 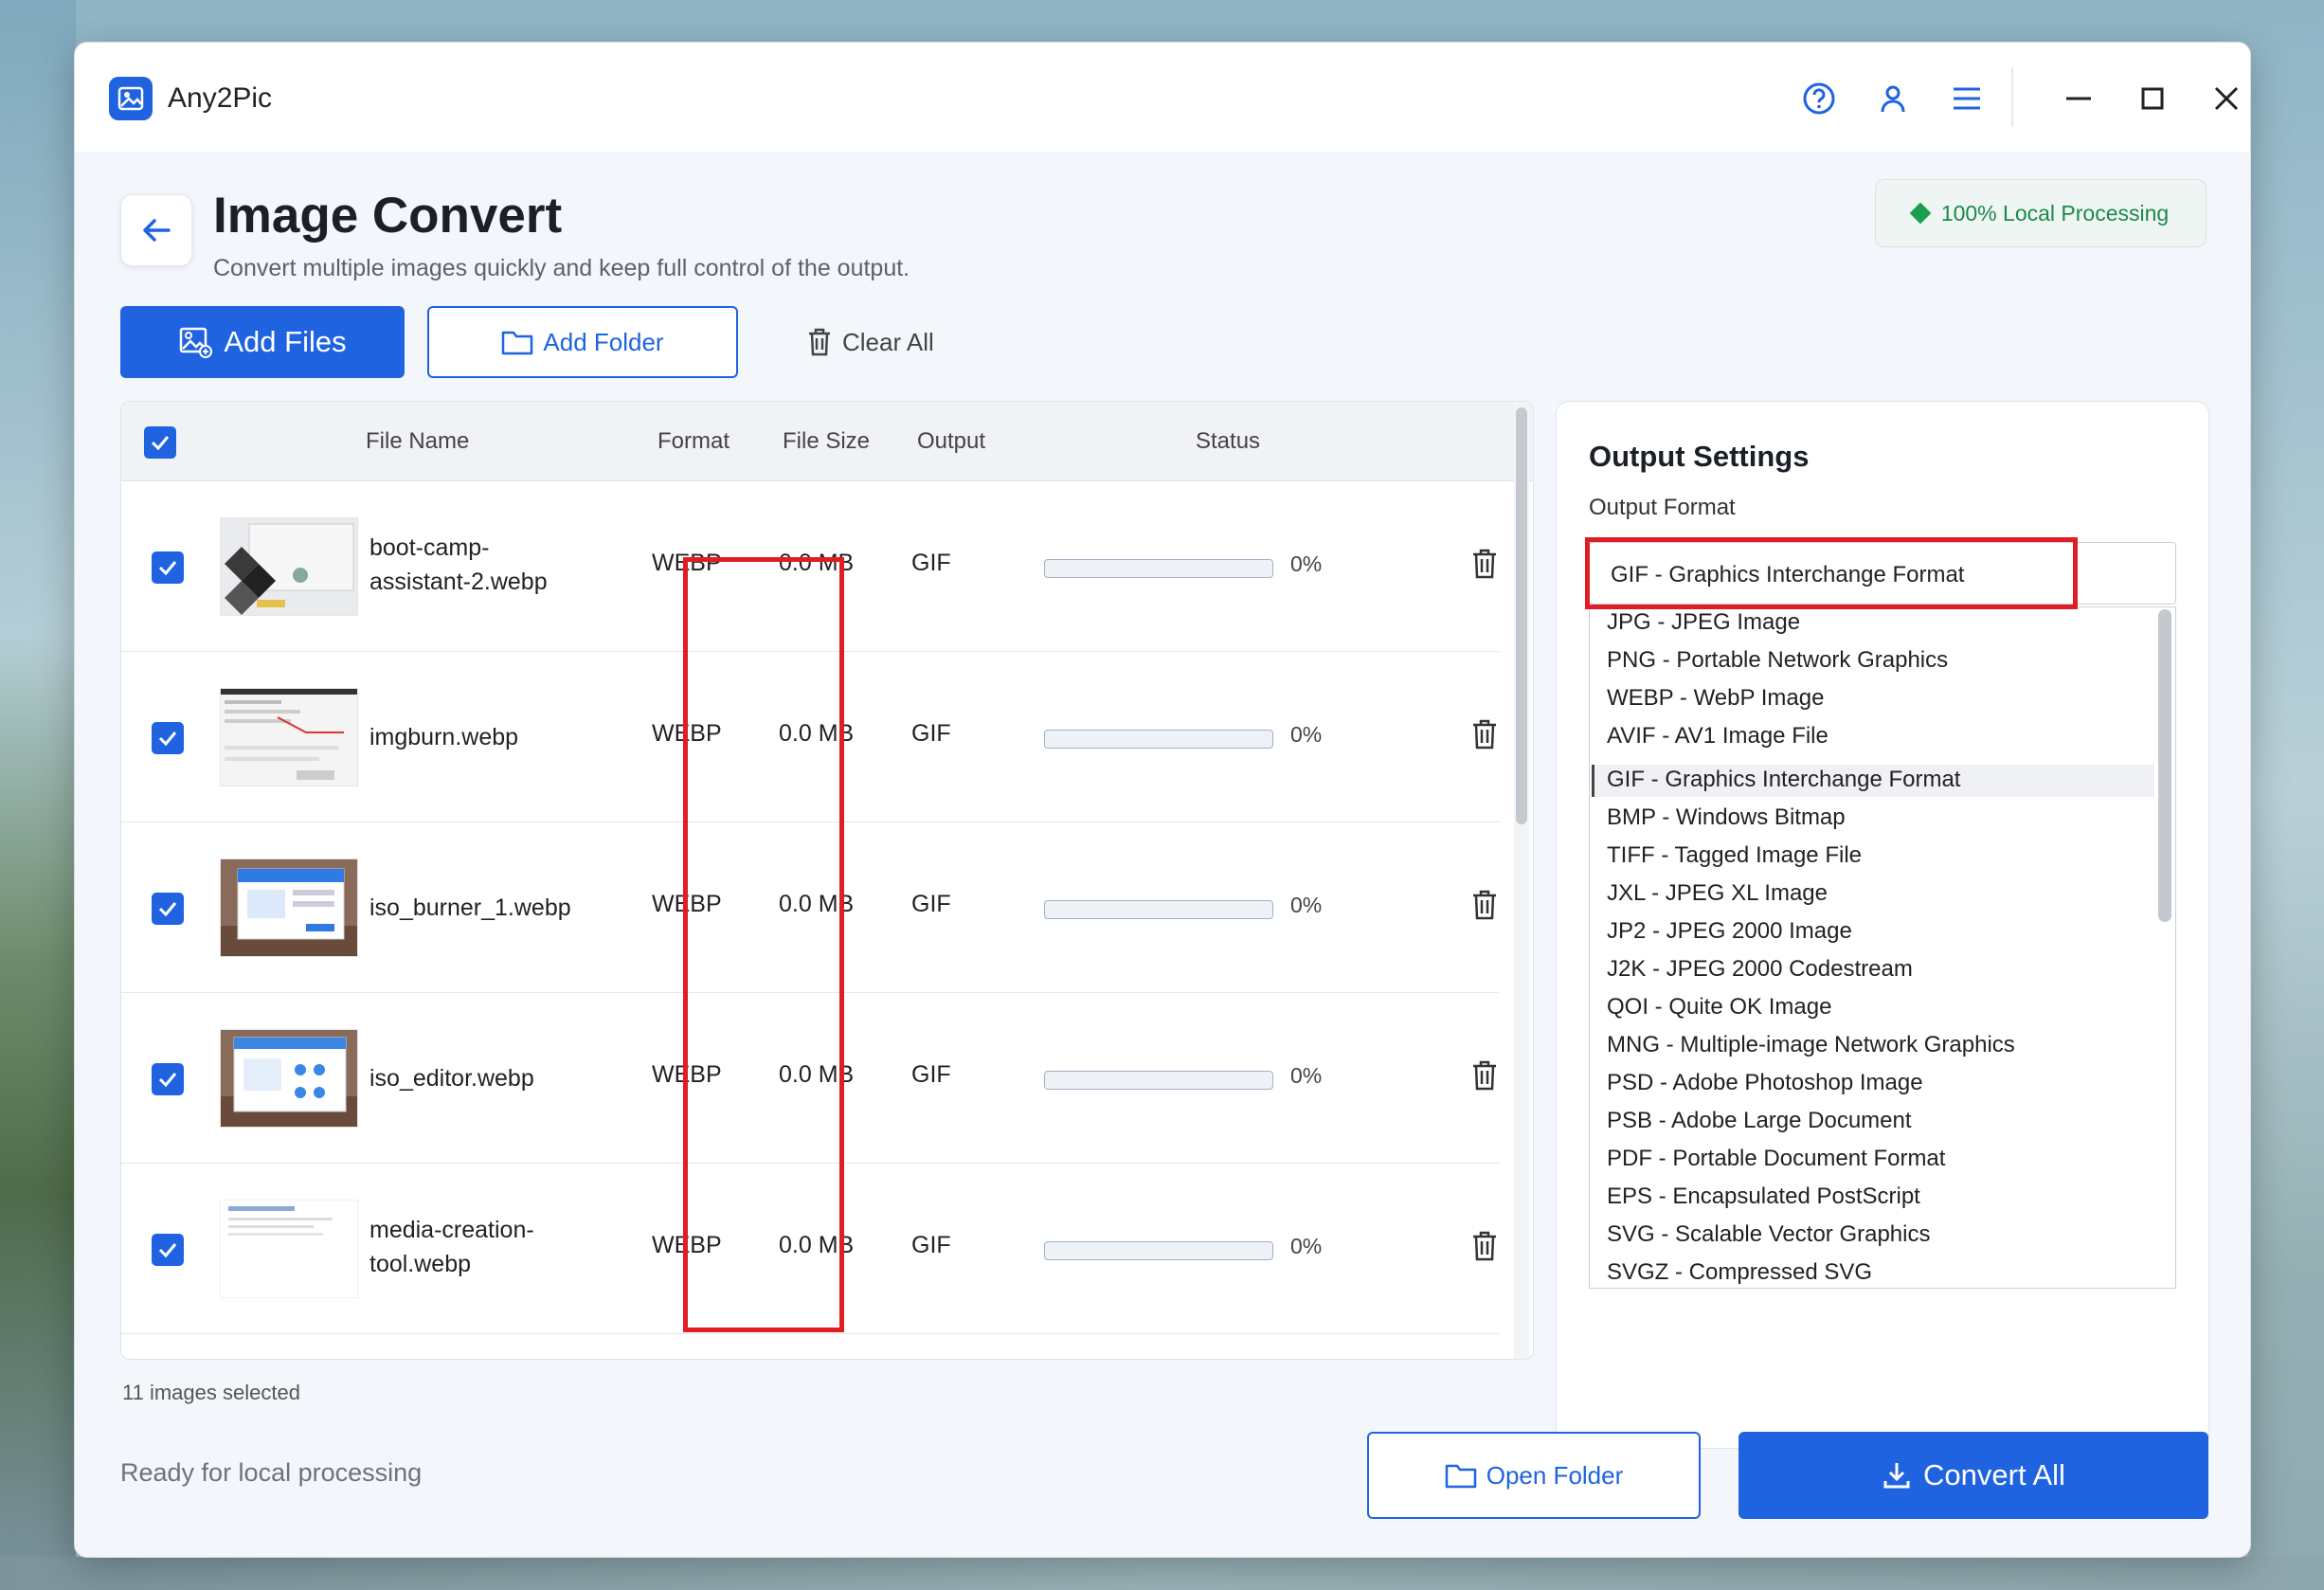 I want to click on file-name: iso_editor.webp, so click(x=451, y=1078).